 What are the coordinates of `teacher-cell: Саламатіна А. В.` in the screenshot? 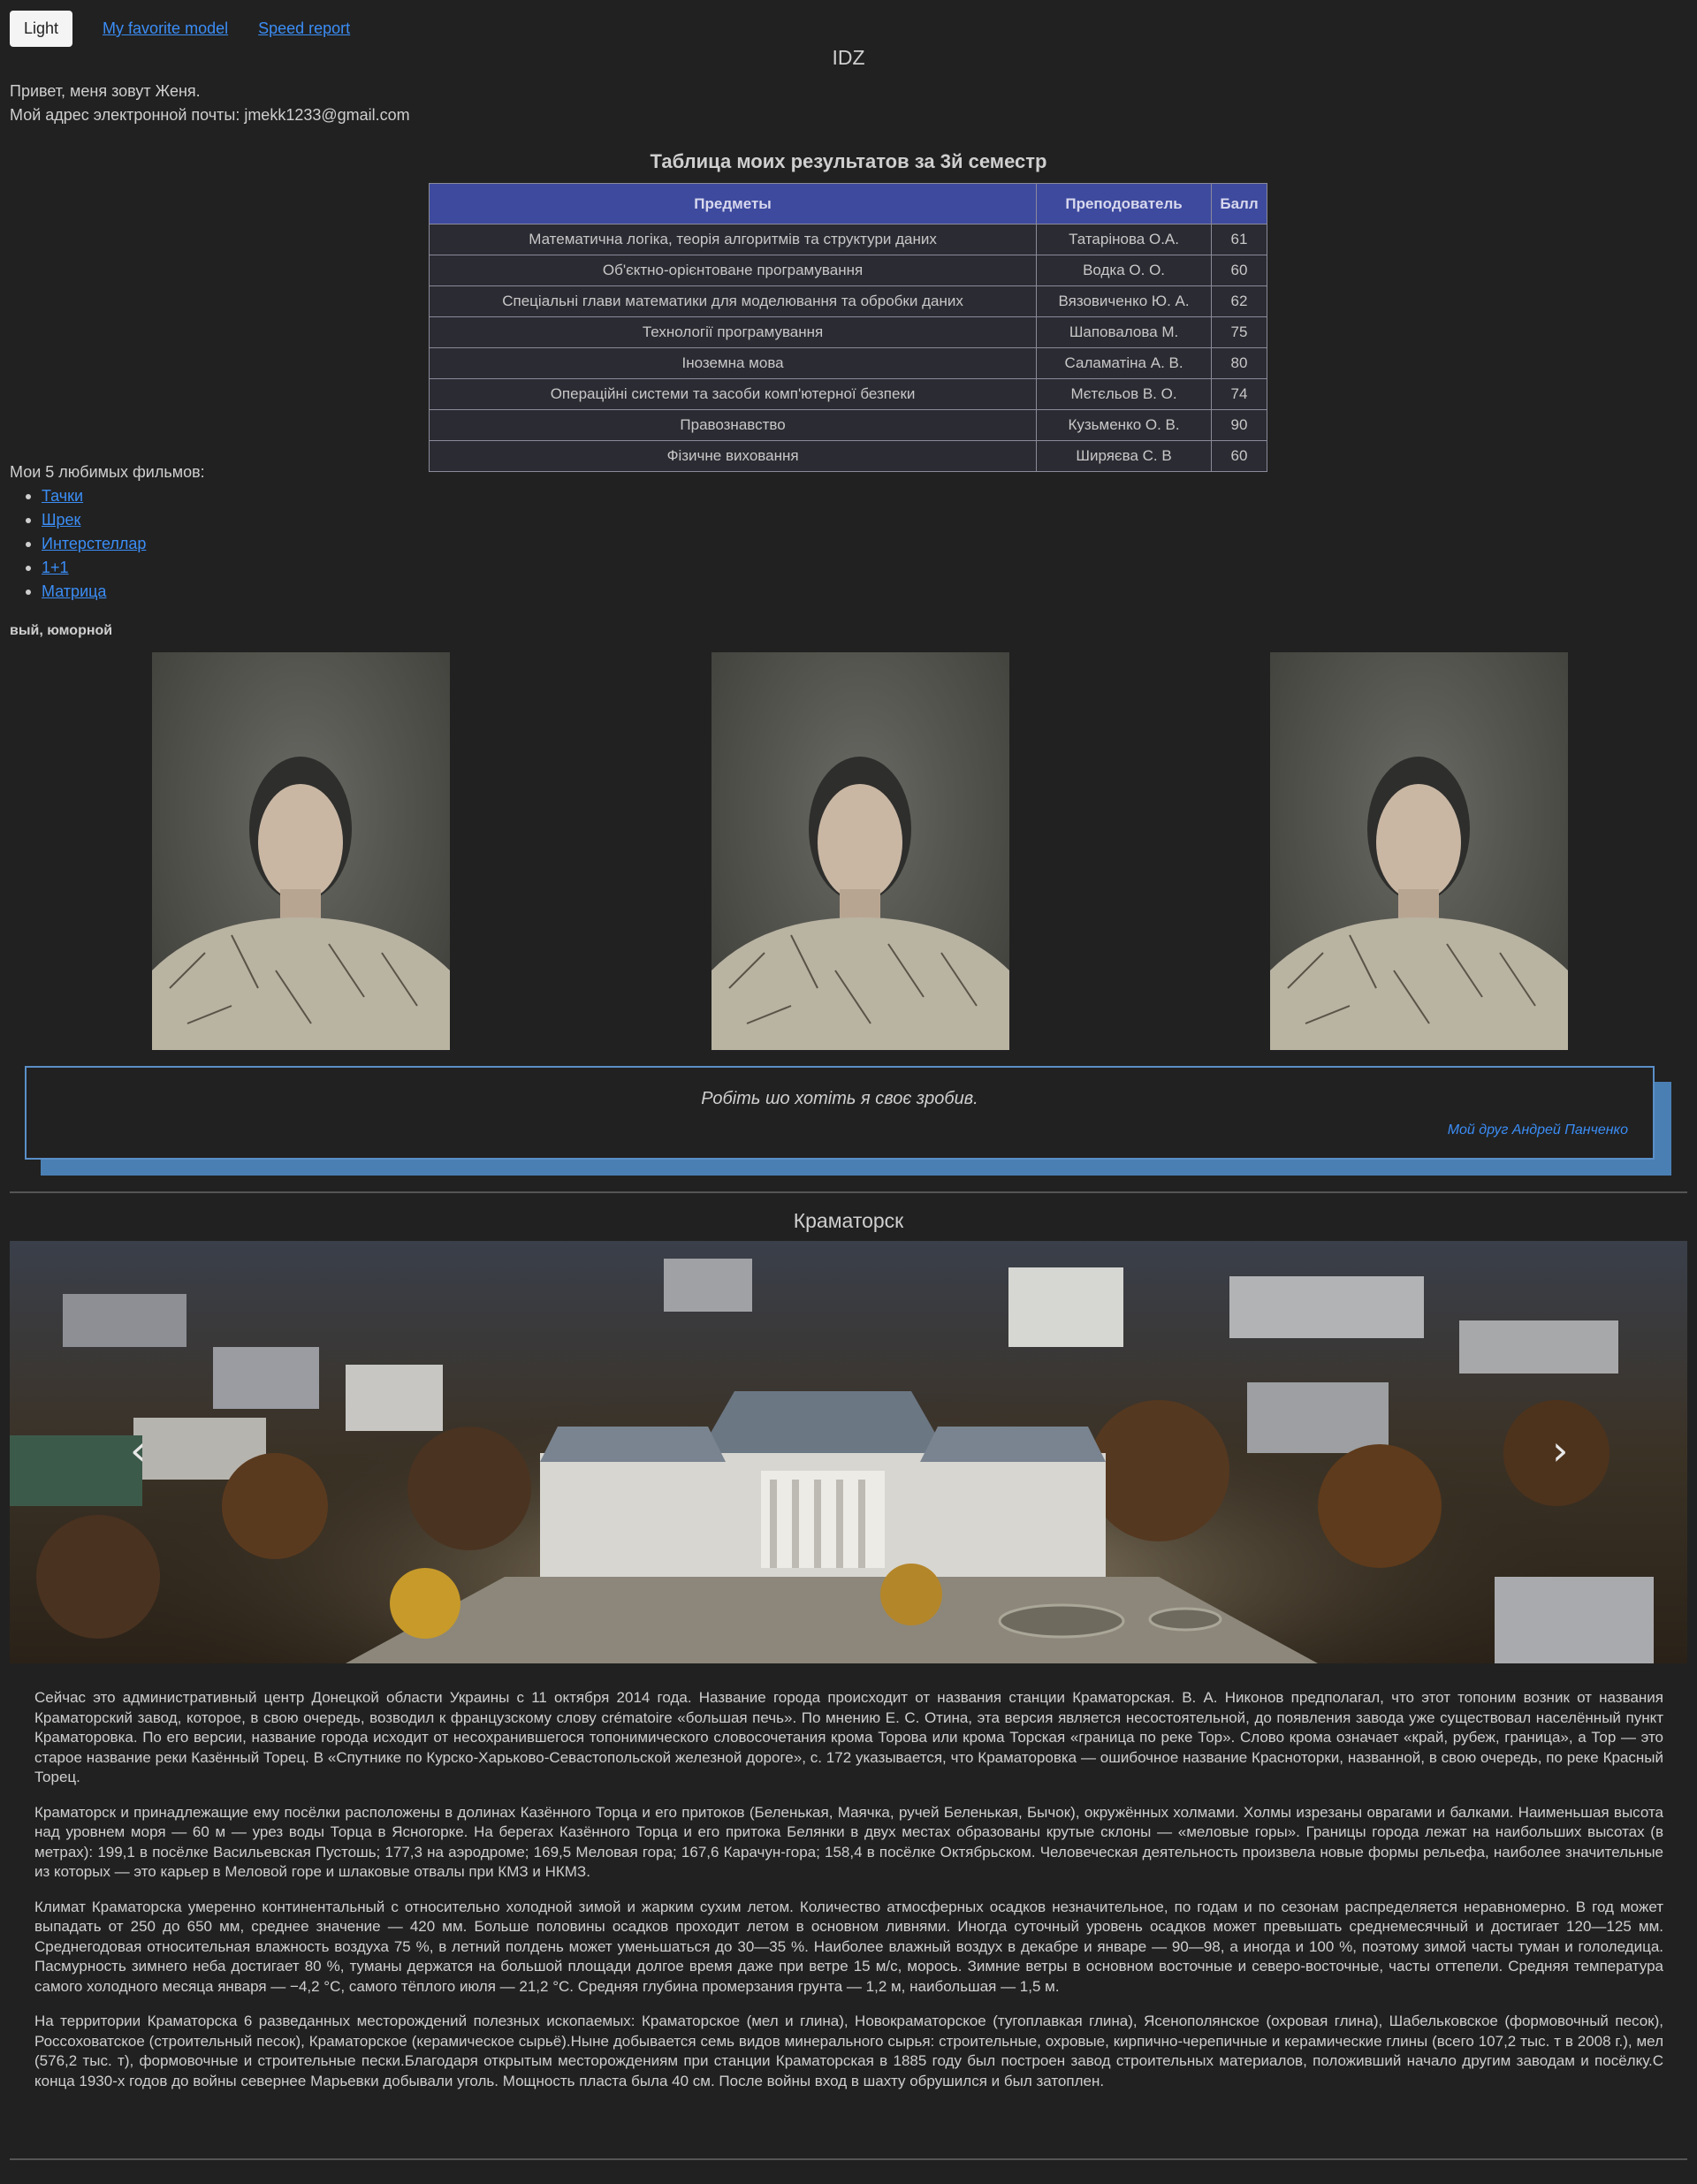 It's located at (1124, 363).